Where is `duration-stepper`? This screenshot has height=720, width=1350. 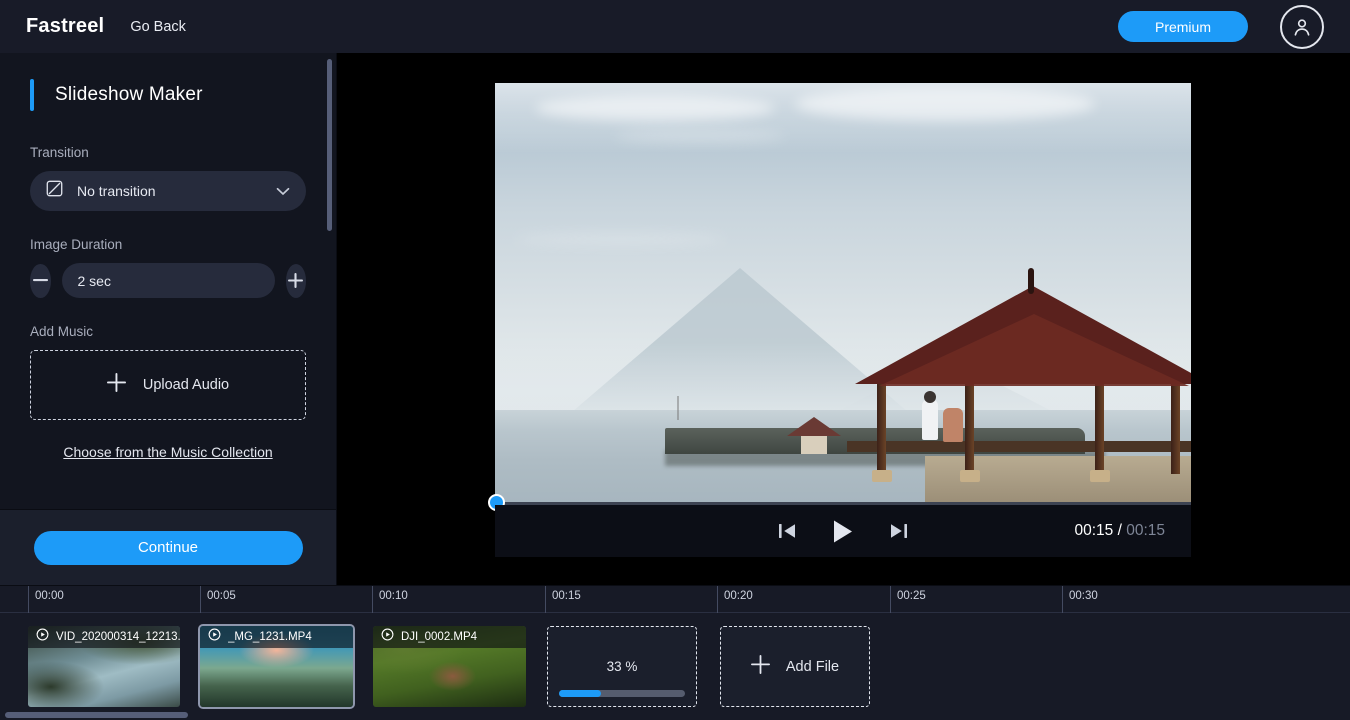
duration-stepper is located at coordinates (168, 280).